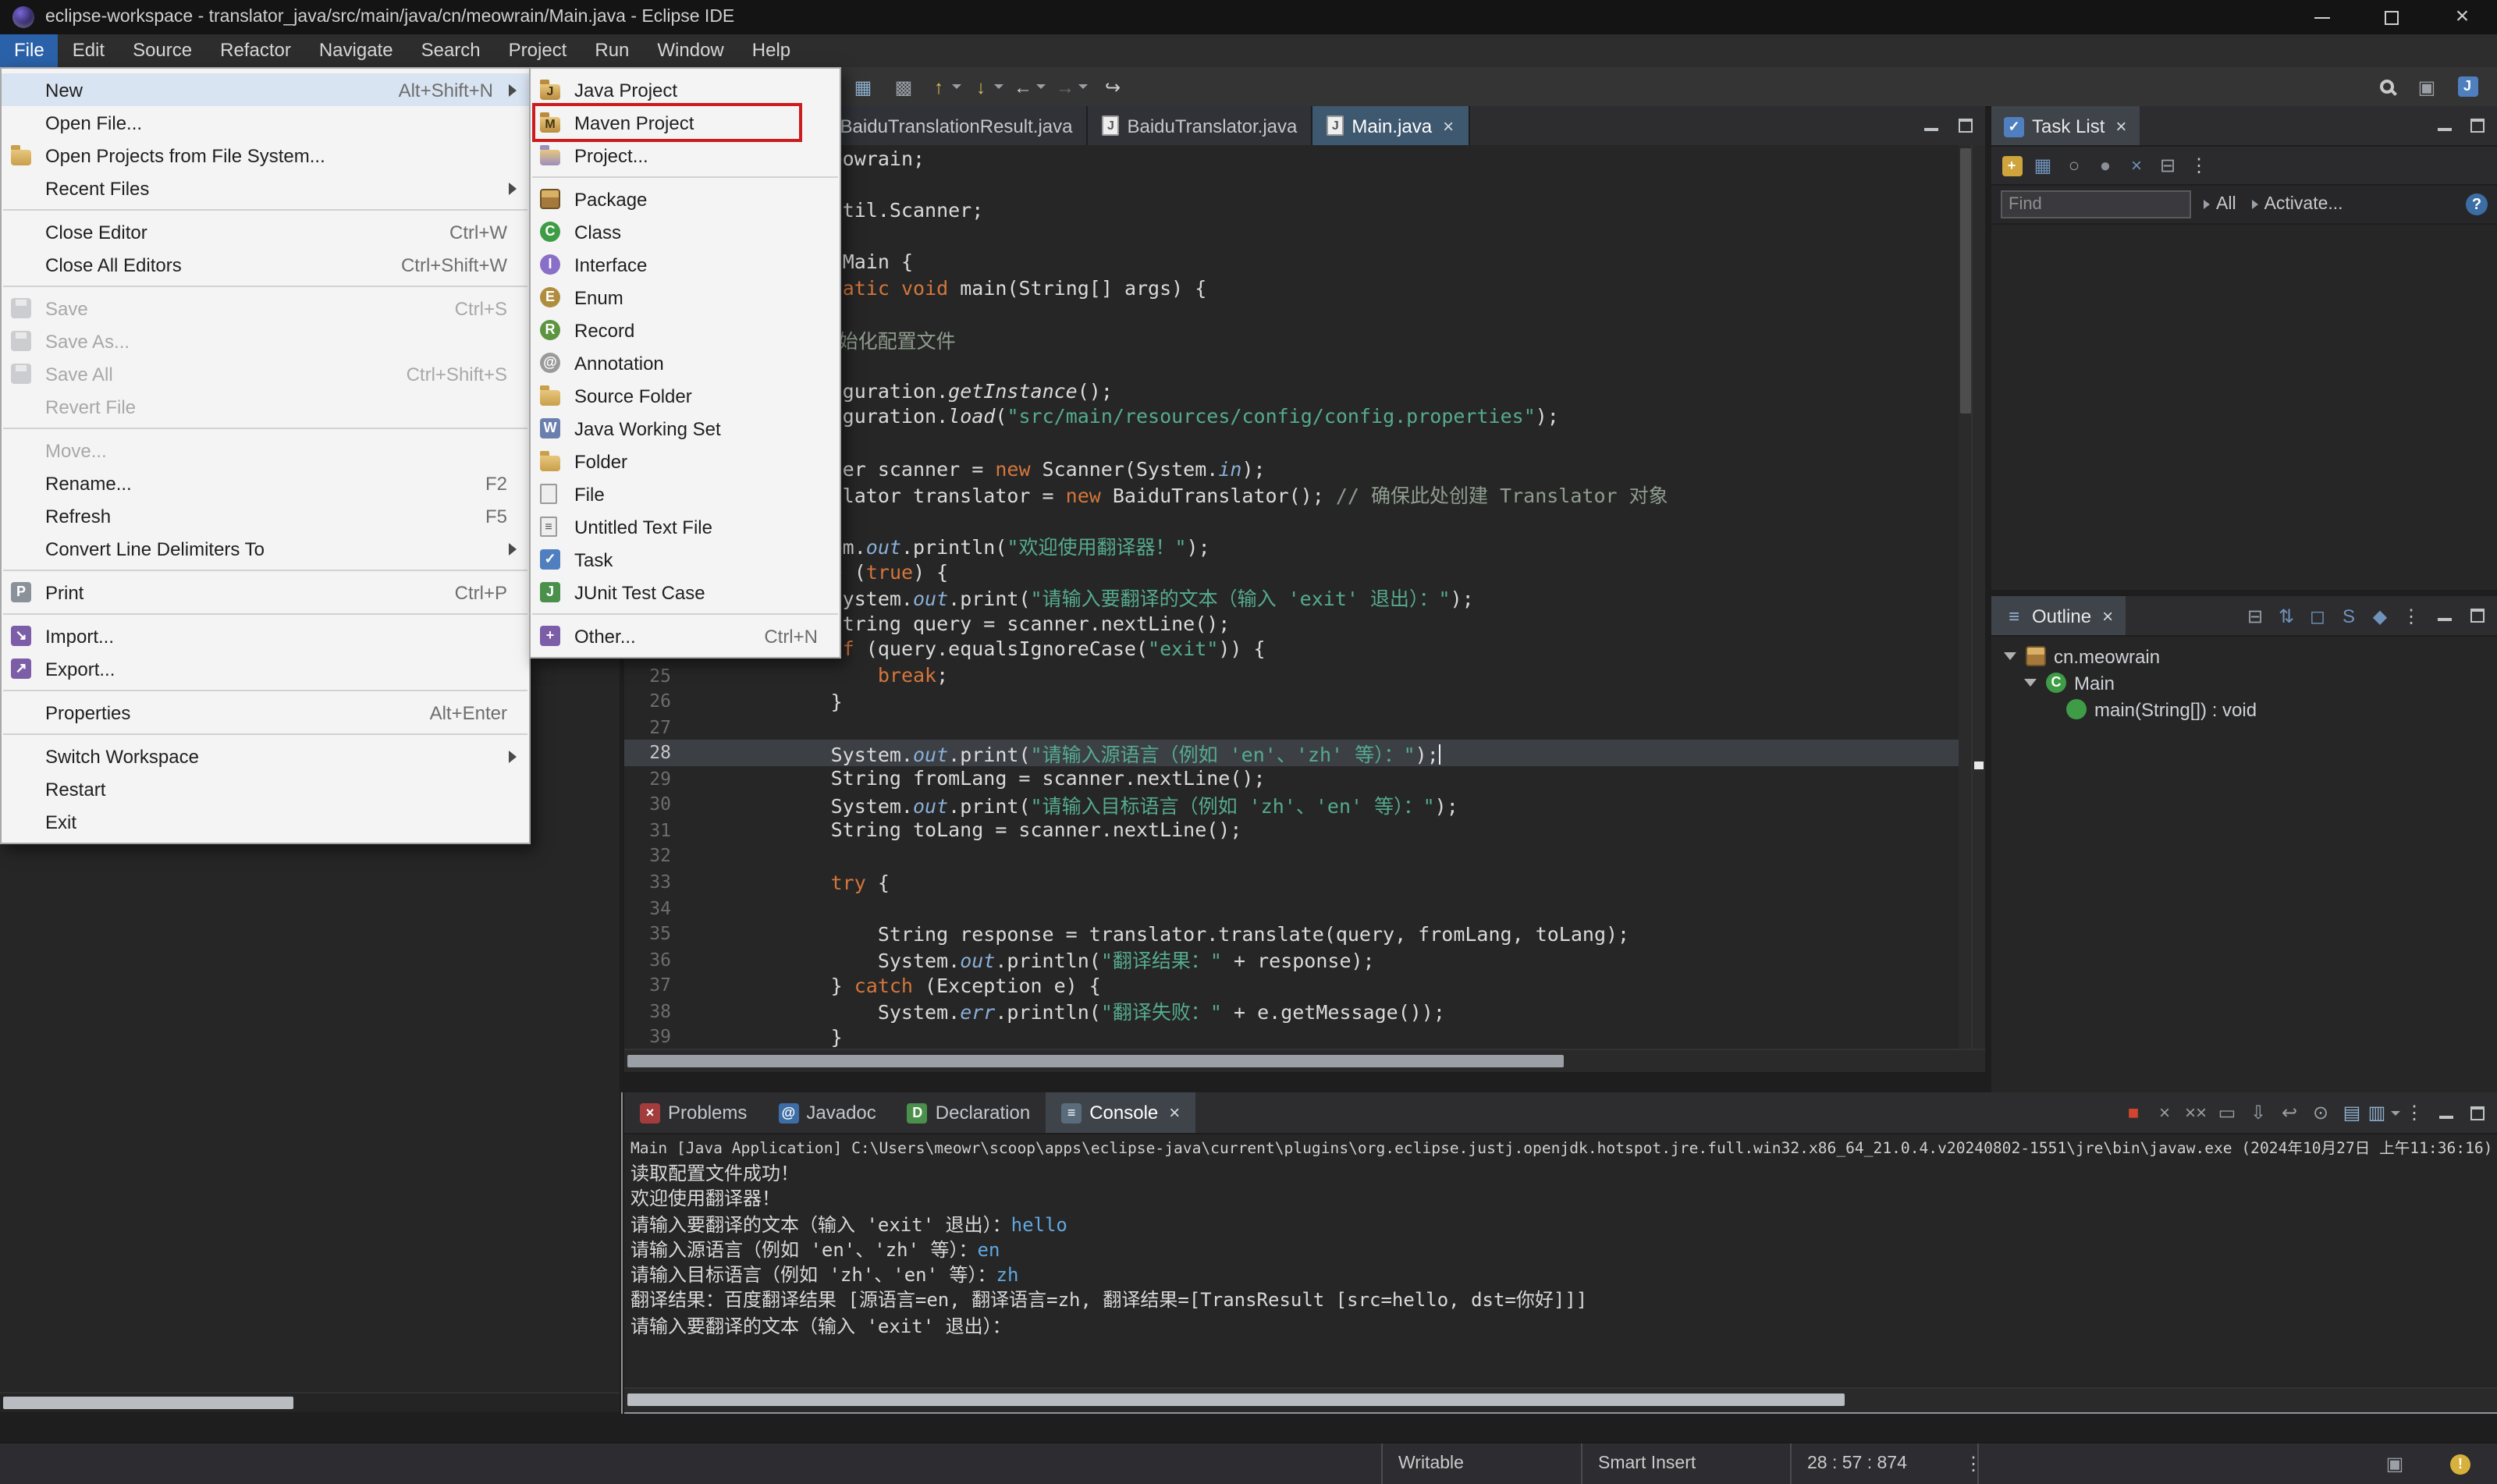  What do you see at coordinates (654, 701) in the screenshot?
I see `line-number: 26` at bounding box center [654, 701].